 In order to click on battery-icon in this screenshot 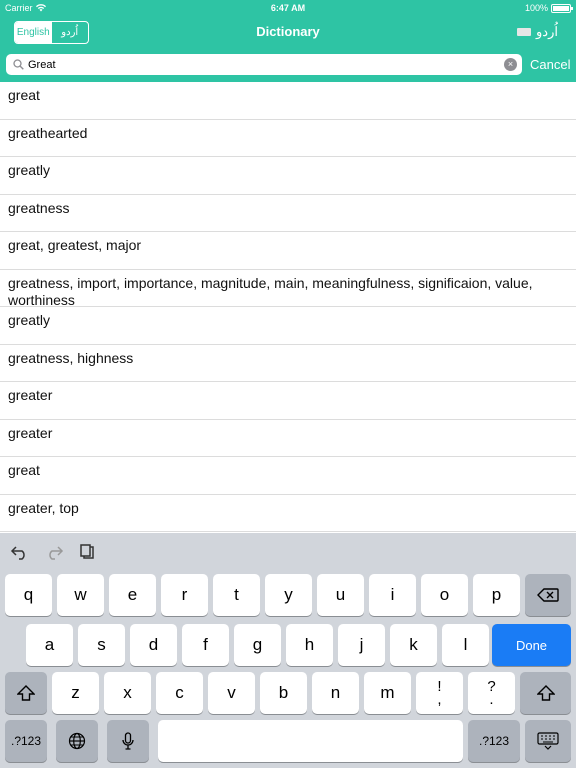, I will do `click(562, 8)`.